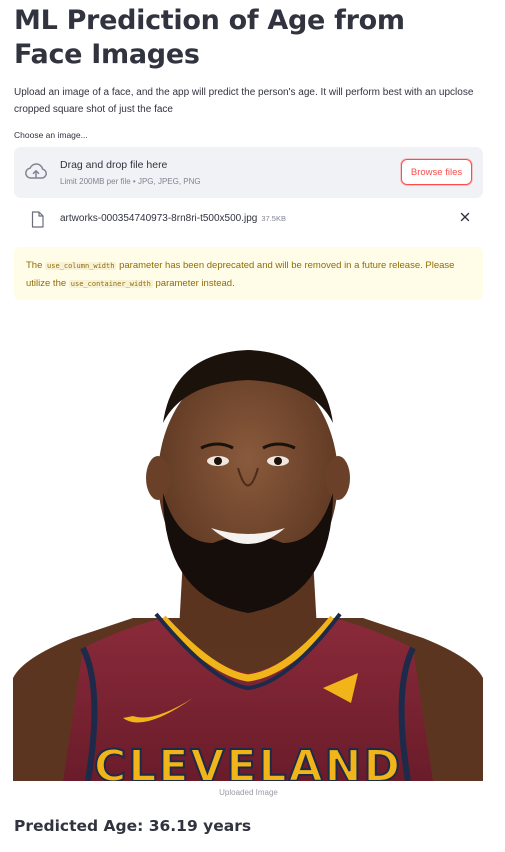 This screenshot has width=505, height=852. I want to click on browse-files-button: Browse files, so click(436, 172).